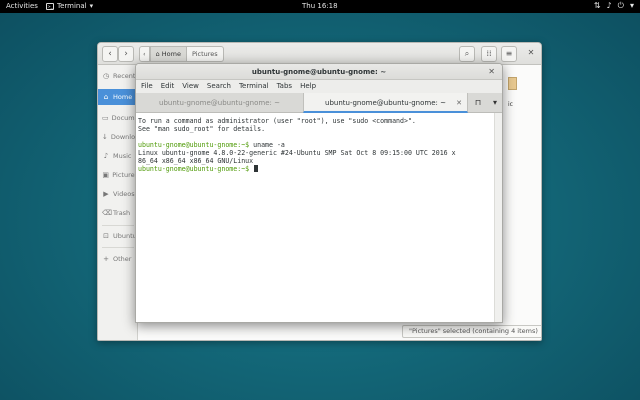  I want to click on path-home-label: Home, so click(171, 54).